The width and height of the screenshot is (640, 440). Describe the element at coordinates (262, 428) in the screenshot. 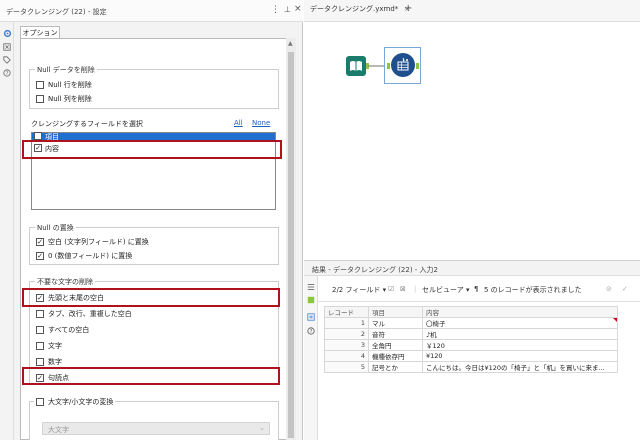

I see `chevron-down-icon: ⌄` at that location.